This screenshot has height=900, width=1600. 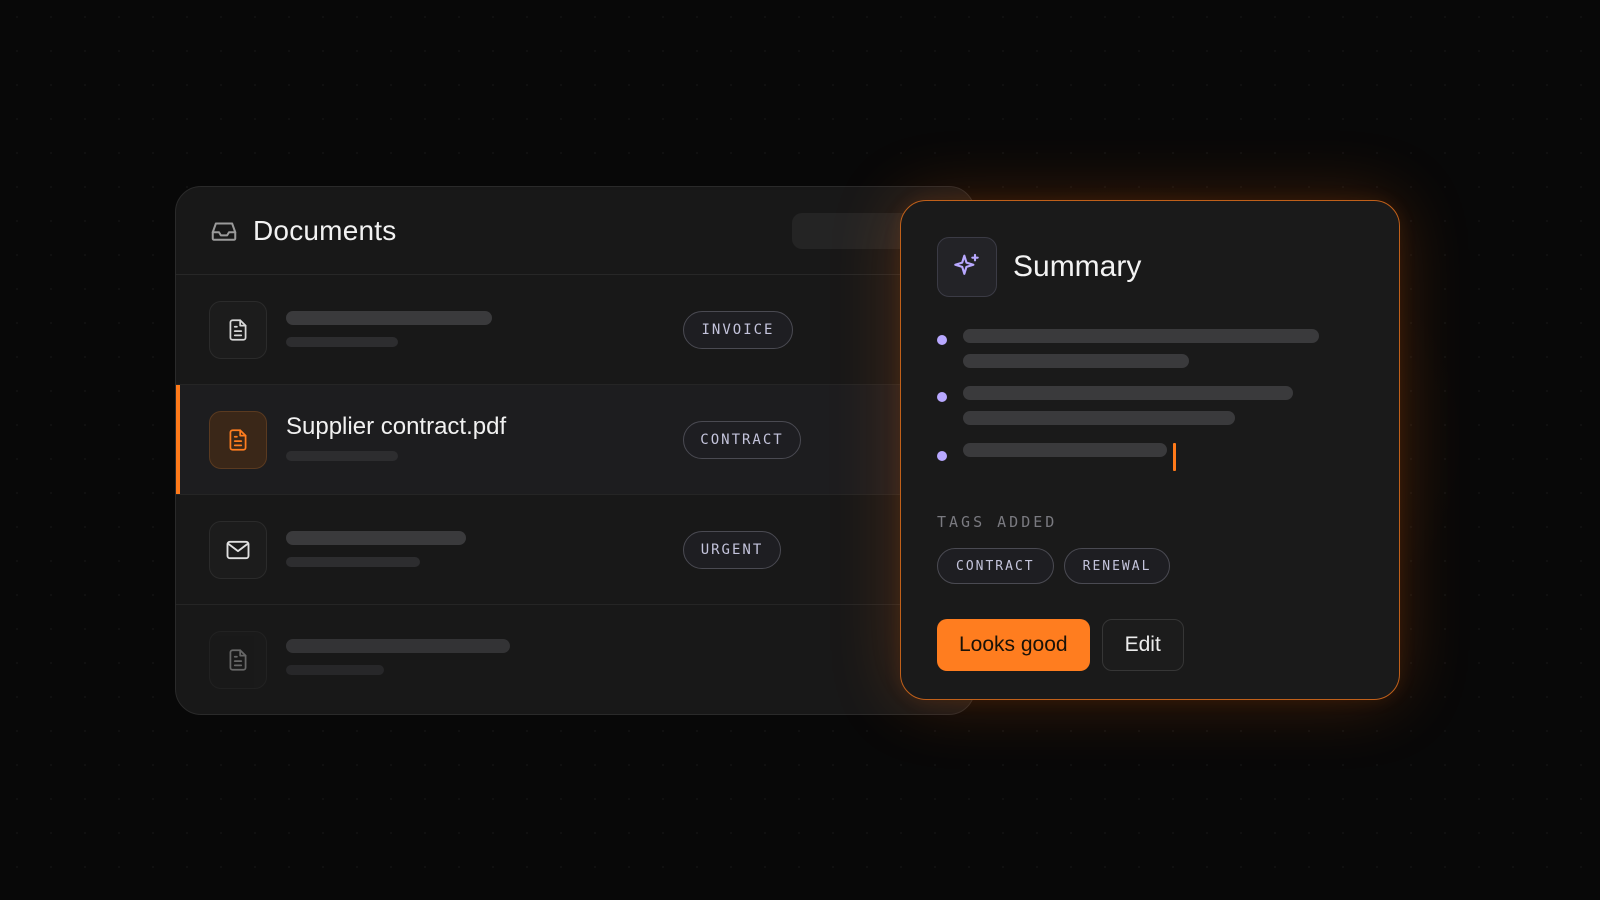 What do you see at coordinates (1077, 266) in the screenshot?
I see `summary-title: Summary` at bounding box center [1077, 266].